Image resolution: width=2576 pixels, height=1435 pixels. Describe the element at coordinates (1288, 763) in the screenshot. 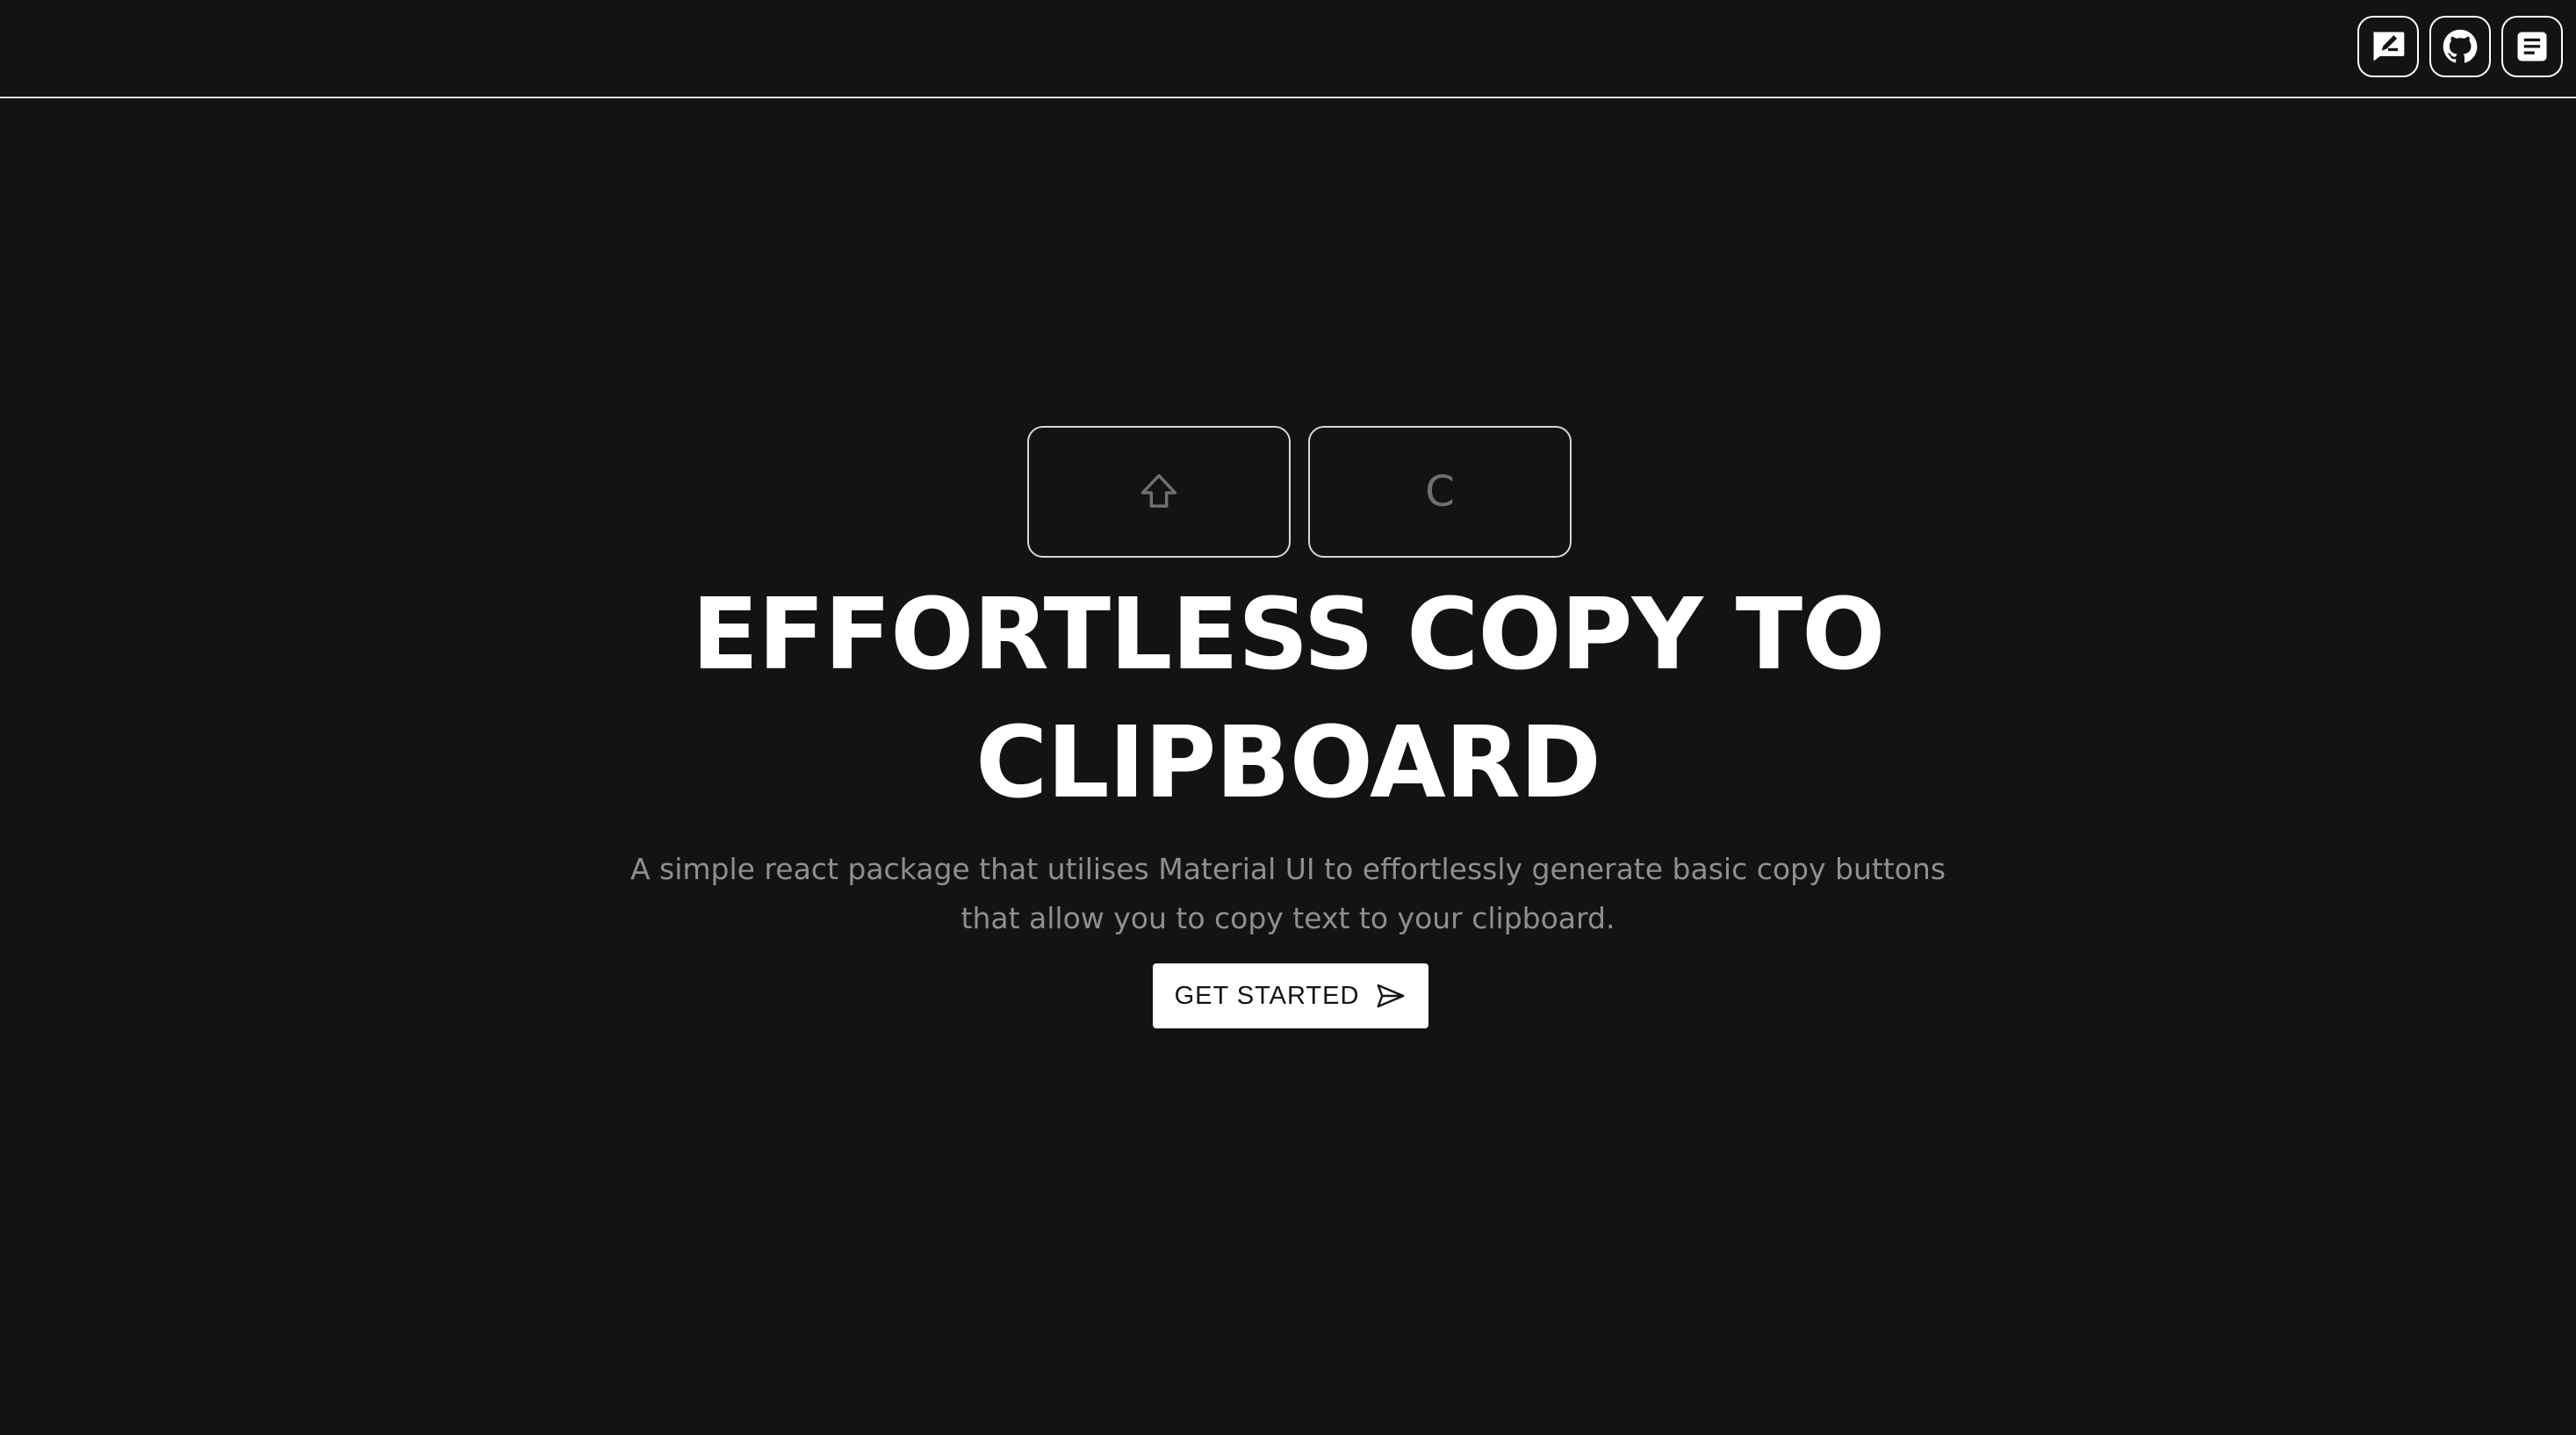

I see `hero-title-line-2: CLIPBOARD` at that location.